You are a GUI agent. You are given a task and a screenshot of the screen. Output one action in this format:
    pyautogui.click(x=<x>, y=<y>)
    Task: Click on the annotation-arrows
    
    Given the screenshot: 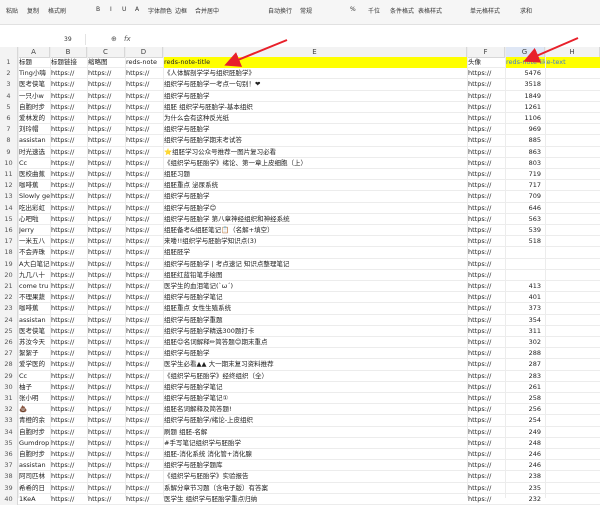 What is the action you would take?
    pyautogui.click(x=401, y=52)
    